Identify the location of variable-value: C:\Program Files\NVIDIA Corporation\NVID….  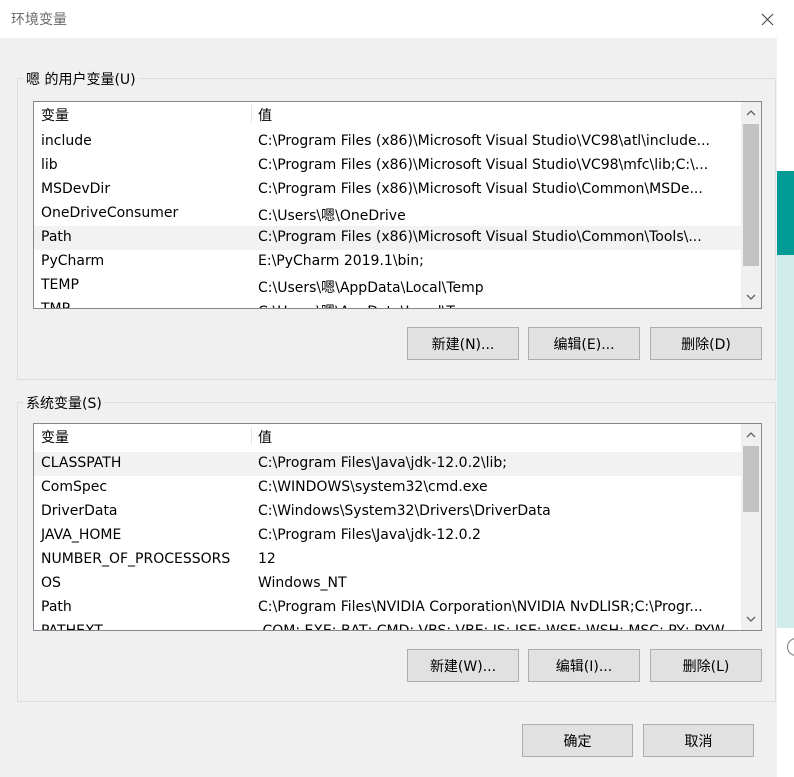
(480, 607).